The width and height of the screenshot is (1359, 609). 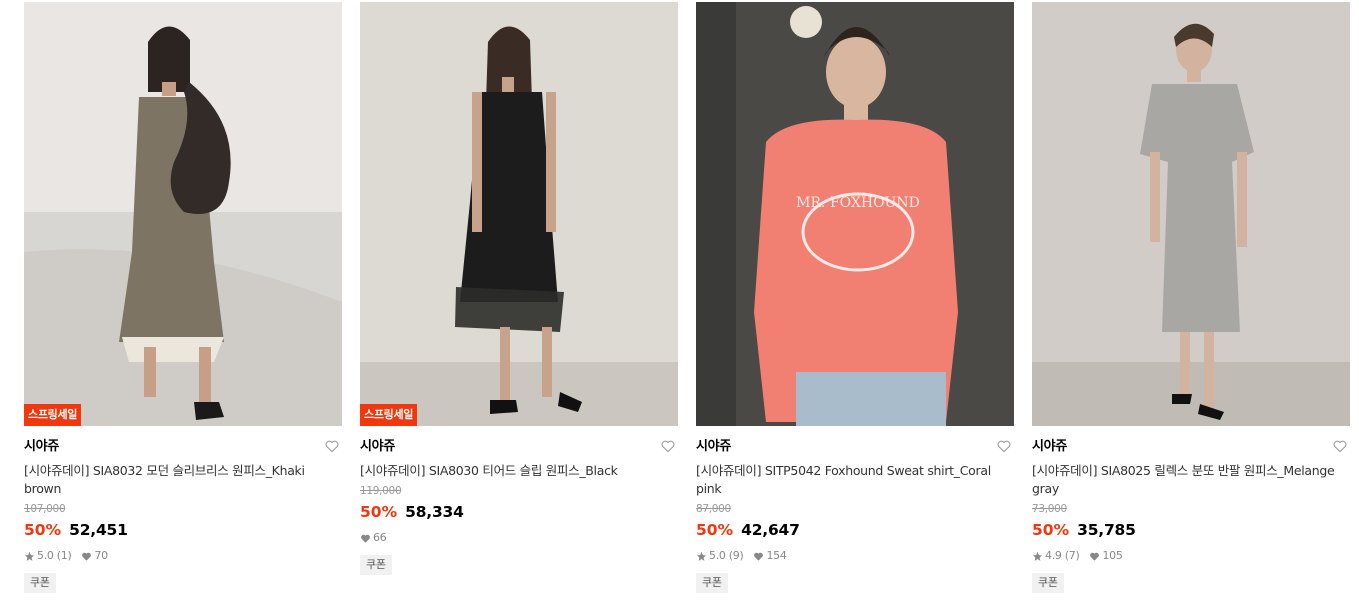 What do you see at coordinates (381, 491) in the screenshot?
I see `original-price: 119,000` at bounding box center [381, 491].